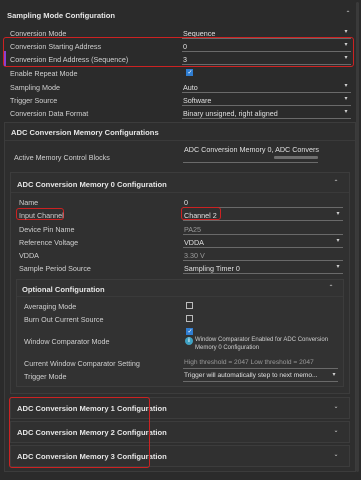 This screenshot has width=361, height=480. I want to click on input-channel-label: Input Channel, so click(41, 215).